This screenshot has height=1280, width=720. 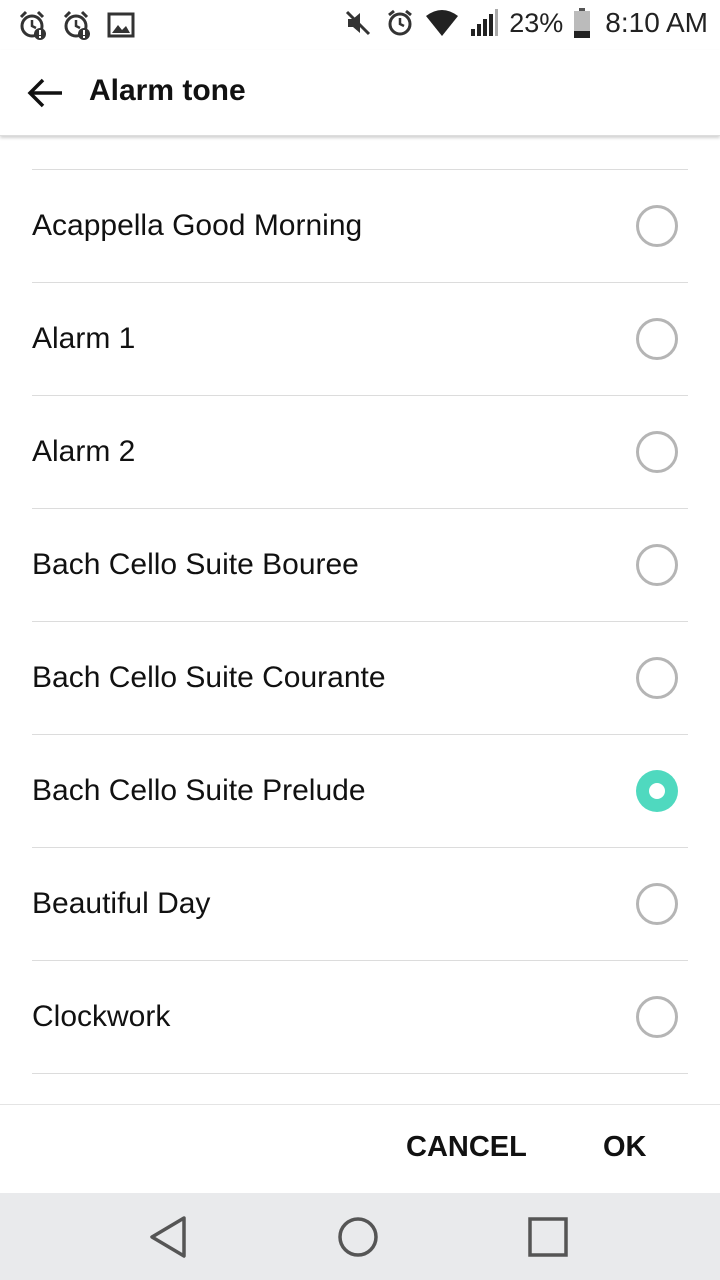 I want to click on list-item: Alarm 2, so click(x=360, y=452).